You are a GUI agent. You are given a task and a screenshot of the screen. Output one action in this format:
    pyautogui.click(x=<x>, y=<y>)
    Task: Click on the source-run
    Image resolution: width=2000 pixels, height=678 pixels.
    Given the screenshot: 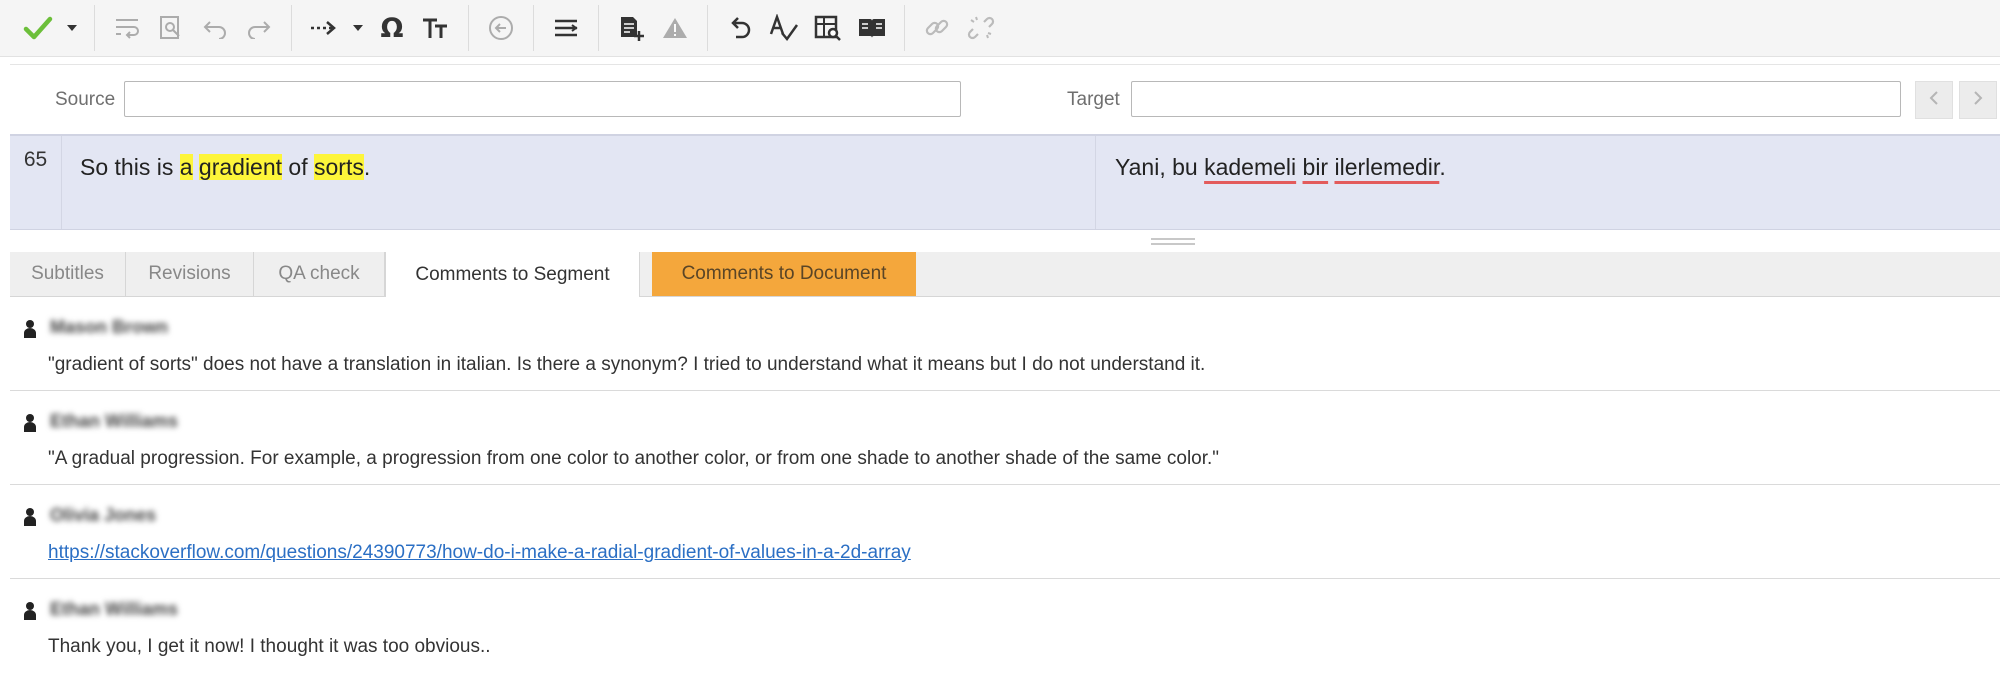 What is the action you would take?
    pyautogui.click(x=196, y=167)
    